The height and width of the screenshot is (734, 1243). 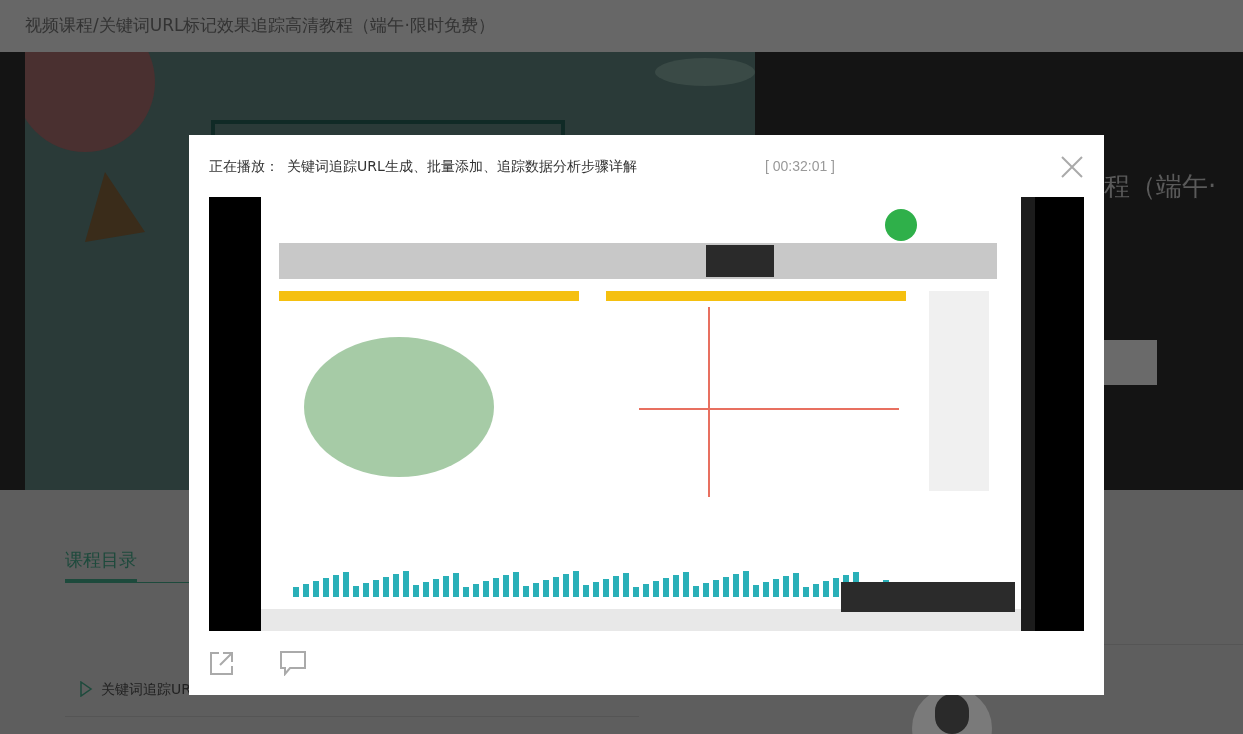 What do you see at coordinates (1161, 186) in the screenshot?
I see `course-title: 程（端午·` at bounding box center [1161, 186].